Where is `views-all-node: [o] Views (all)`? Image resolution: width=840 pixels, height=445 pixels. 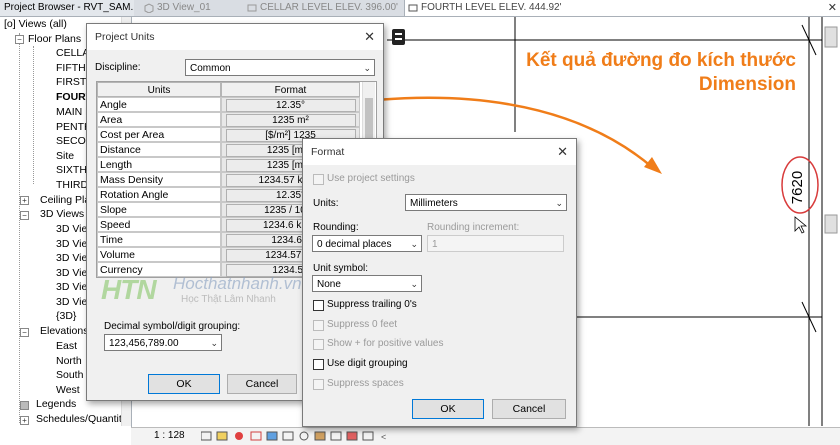
views-all-node: [o] Views (all) is located at coordinates (35, 24).